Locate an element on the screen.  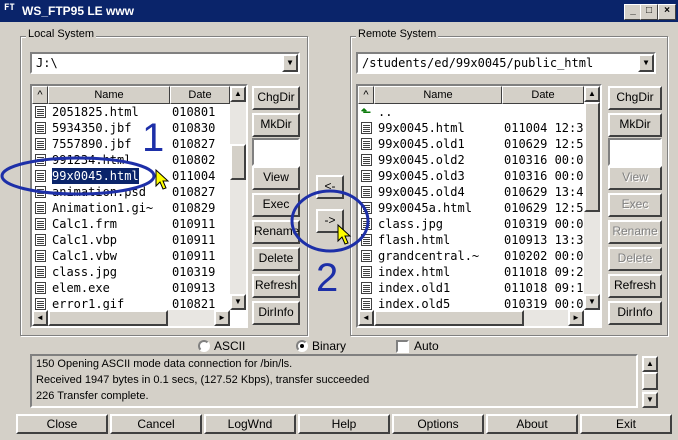
annotation-step-2: 2 is located at coordinates (327, 278).